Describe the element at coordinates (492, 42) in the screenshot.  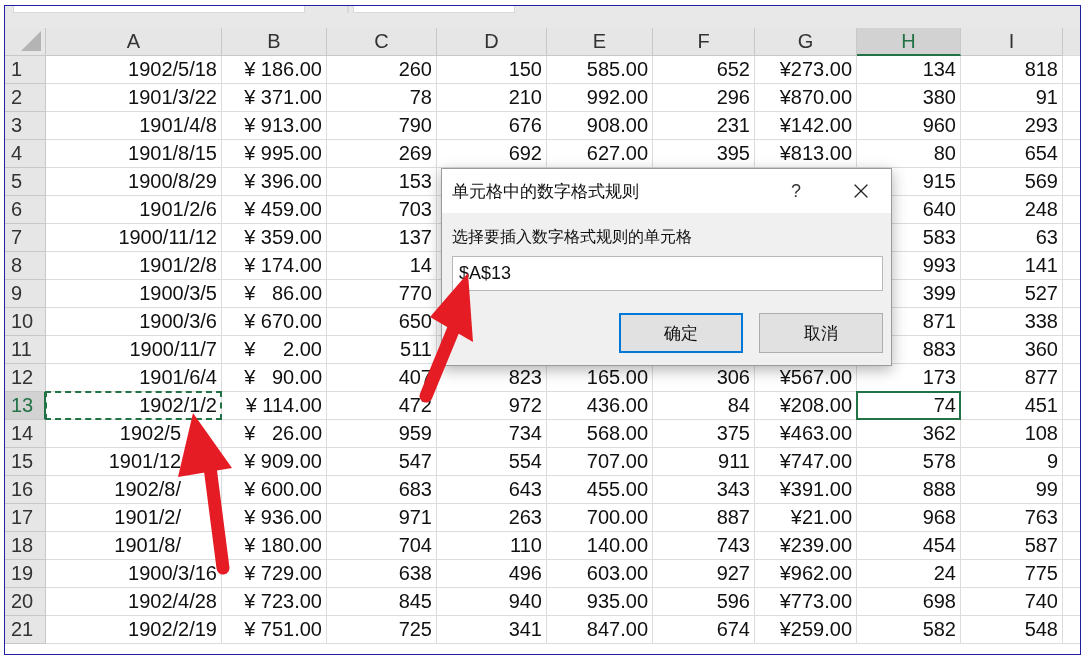
I see `column-header: D` at that location.